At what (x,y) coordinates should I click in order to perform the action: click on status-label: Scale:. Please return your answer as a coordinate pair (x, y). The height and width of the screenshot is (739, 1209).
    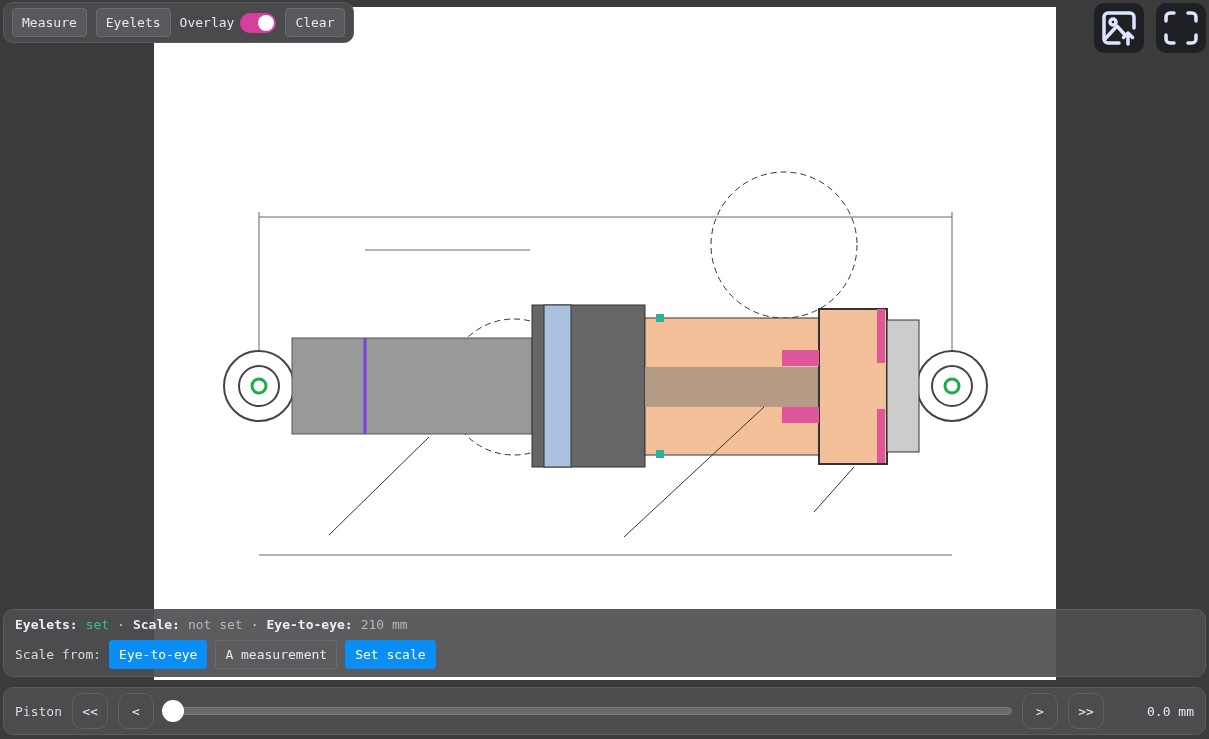
    Looking at the image, I should click on (156, 624).